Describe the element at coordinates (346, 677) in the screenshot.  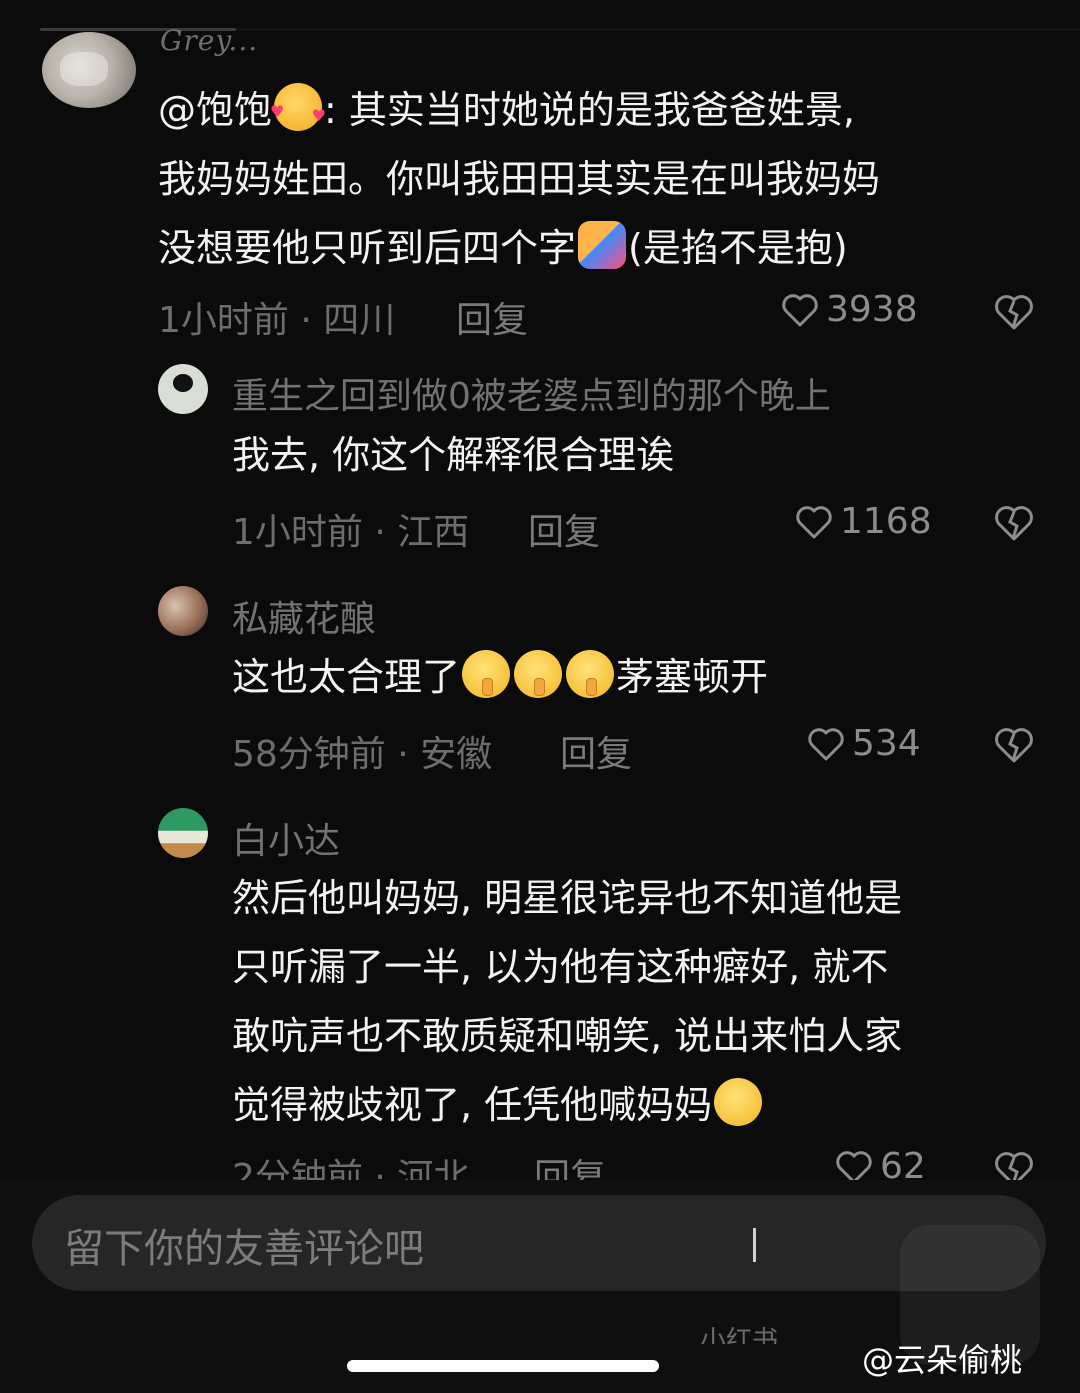
I see `comment-line-text: 这也太合理了` at that location.